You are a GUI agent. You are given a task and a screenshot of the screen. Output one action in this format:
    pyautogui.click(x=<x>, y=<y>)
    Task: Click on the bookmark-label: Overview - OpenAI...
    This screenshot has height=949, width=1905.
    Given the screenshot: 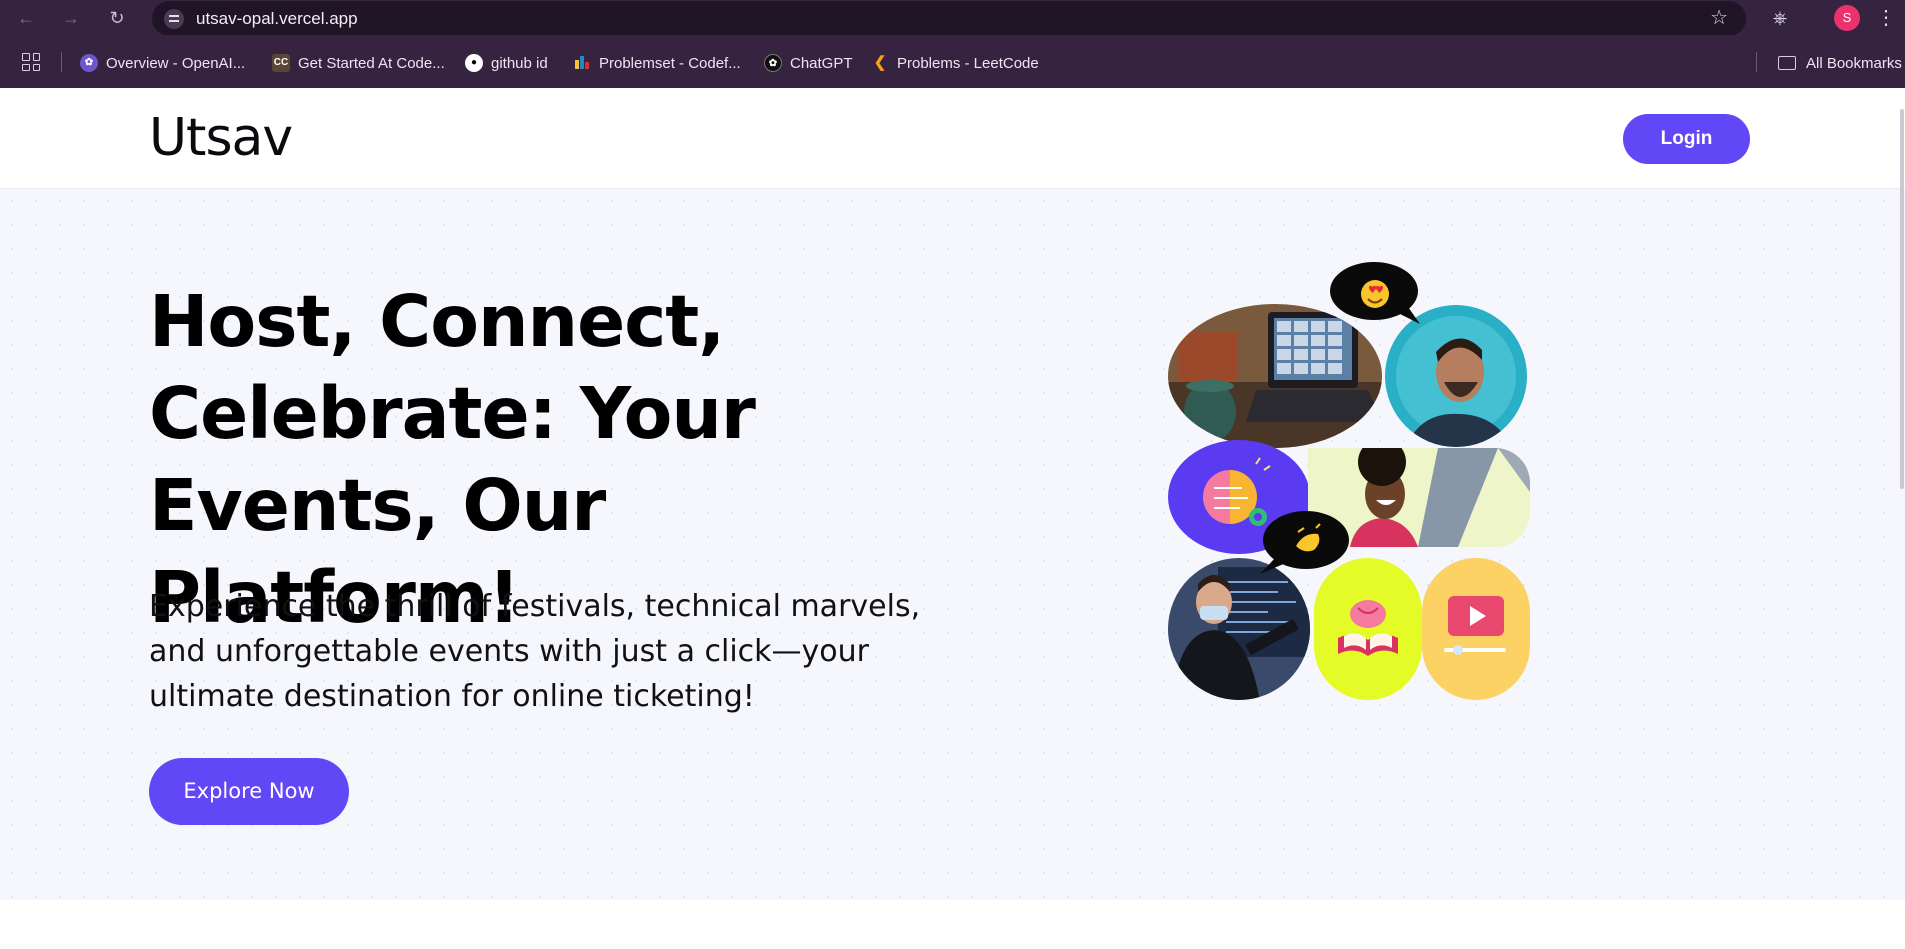 What is the action you would take?
    pyautogui.click(x=176, y=63)
    